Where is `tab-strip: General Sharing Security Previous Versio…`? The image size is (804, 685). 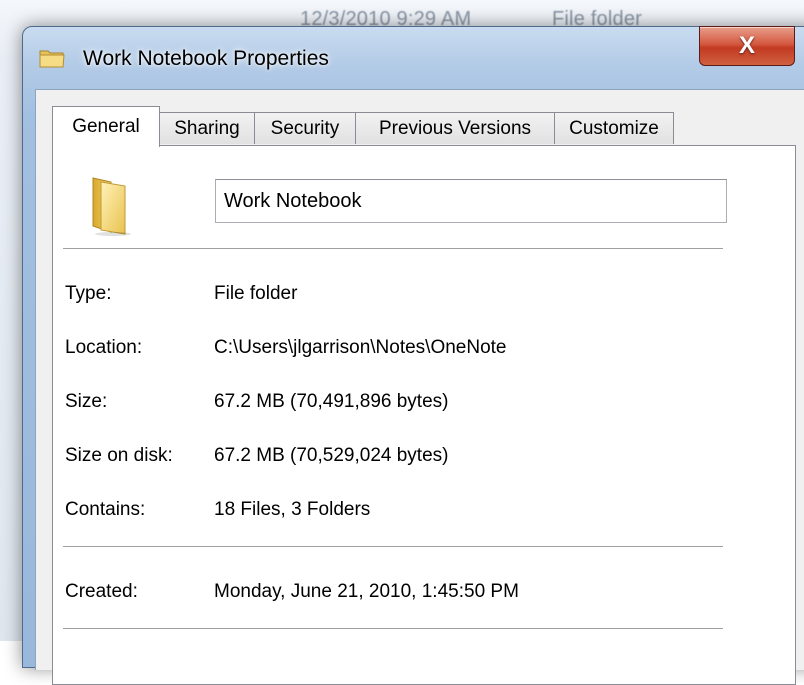
tab-strip: General Sharing Security Previous Versio… is located at coordinates (428, 126).